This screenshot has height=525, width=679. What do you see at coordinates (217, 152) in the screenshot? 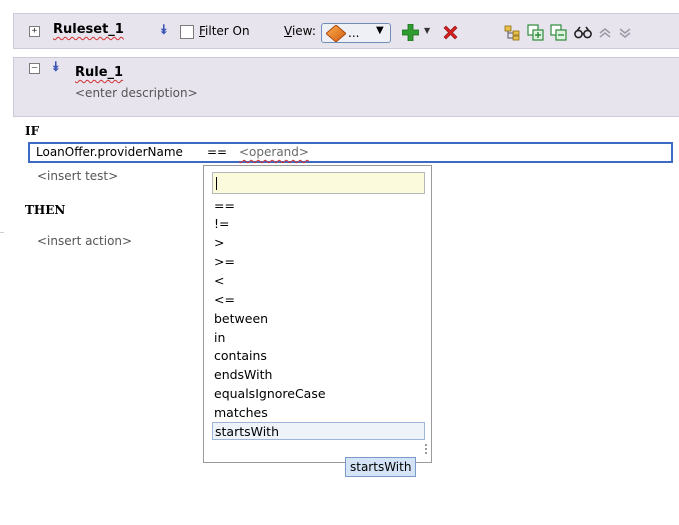
I see `operator: ==` at bounding box center [217, 152].